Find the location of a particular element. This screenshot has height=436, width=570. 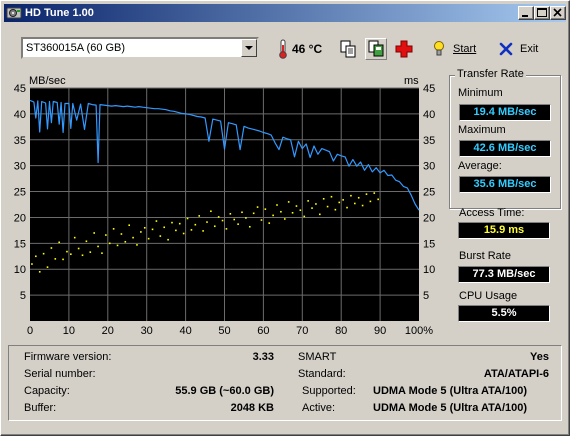

y-tick-label-right: 35 is located at coordinates (429, 141).